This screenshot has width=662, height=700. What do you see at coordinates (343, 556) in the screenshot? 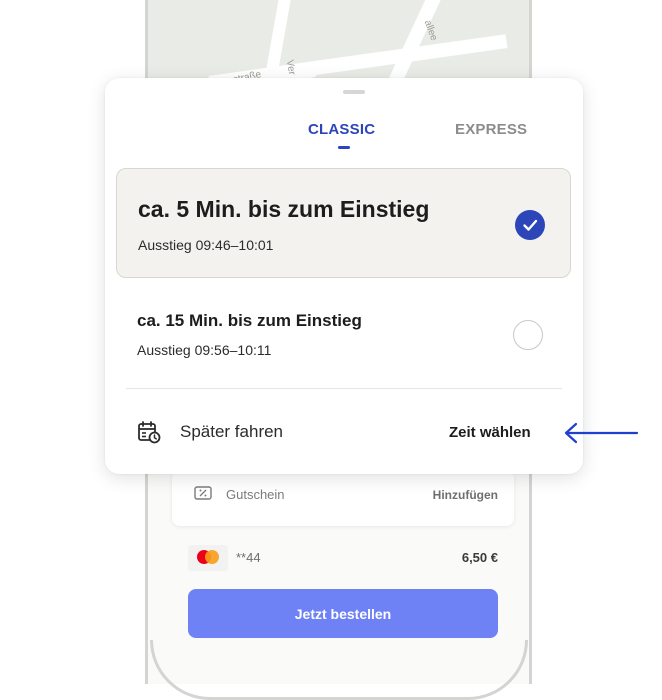
I see `payment-row: **44 6,50 €` at bounding box center [343, 556].